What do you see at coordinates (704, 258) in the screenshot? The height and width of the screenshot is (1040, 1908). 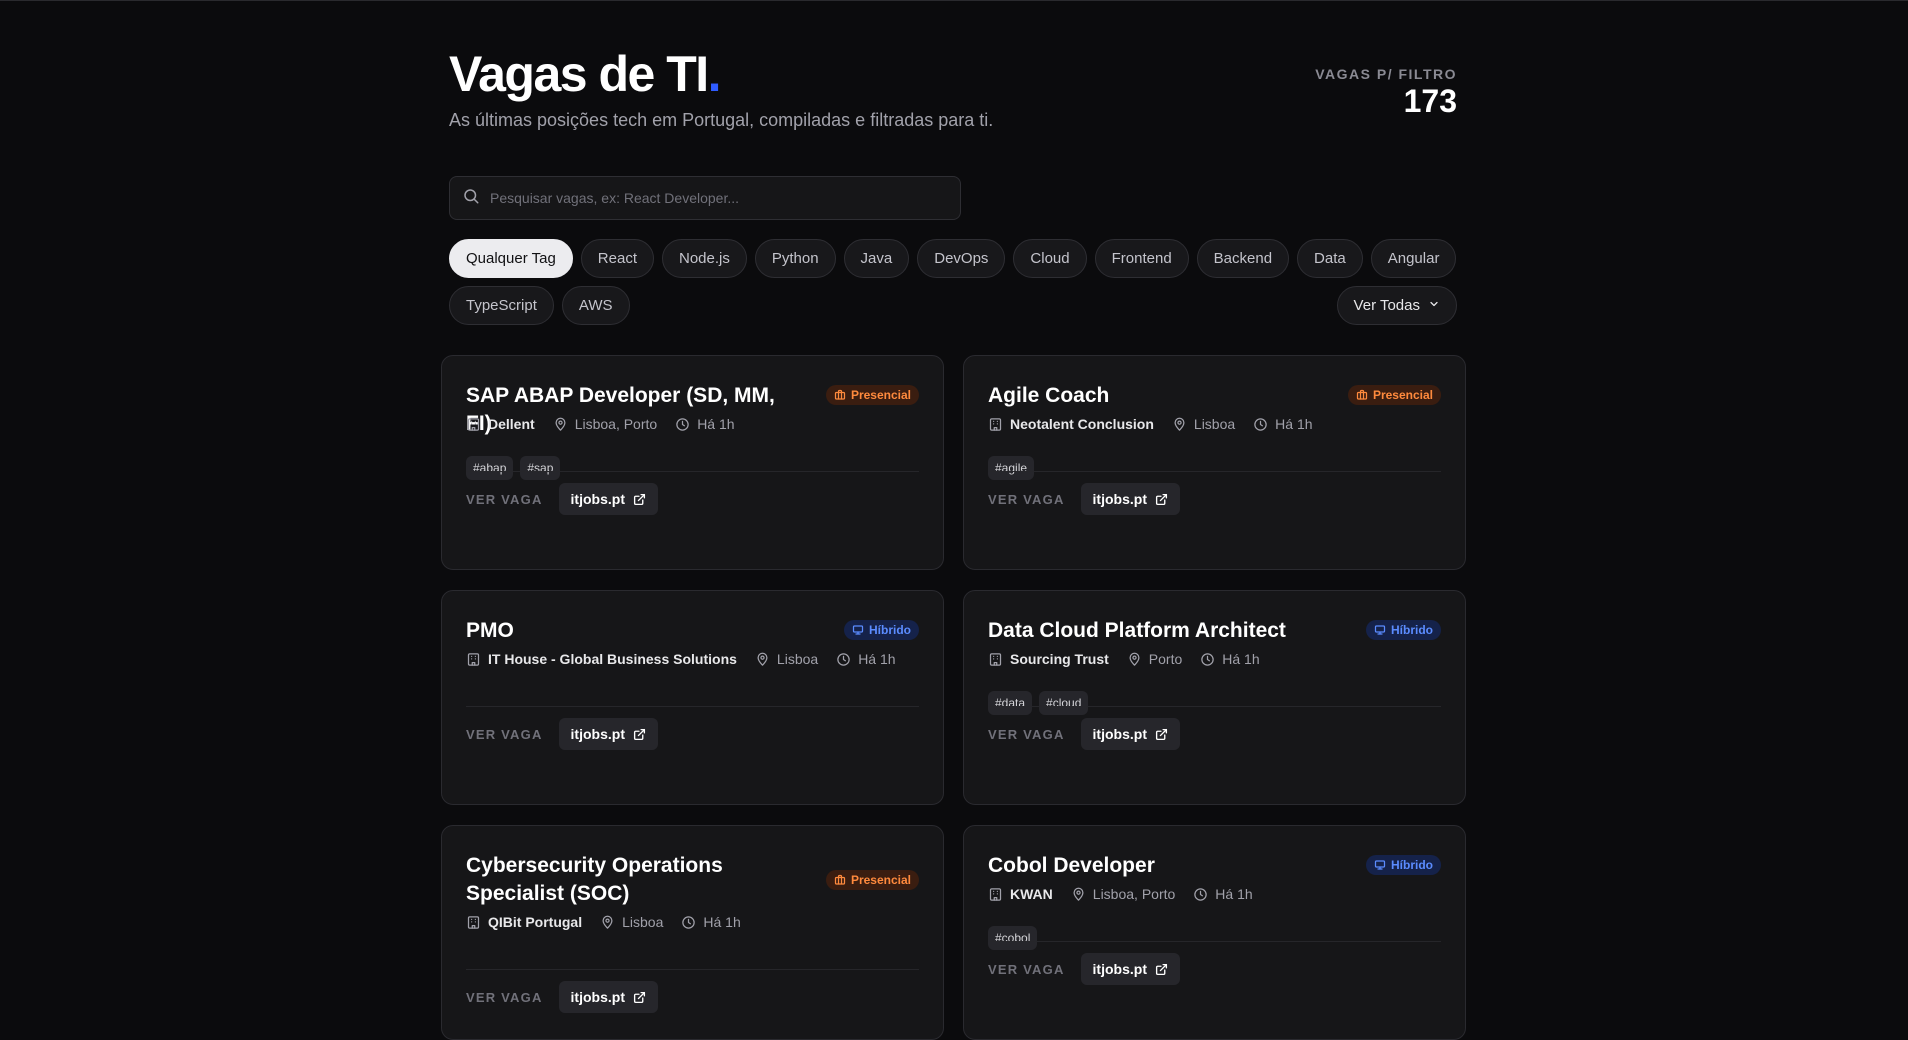 I see `tag-filter-node-js: Node.js` at bounding box center [704, 258].